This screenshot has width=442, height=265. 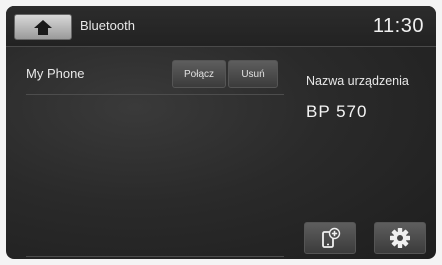 I want to click on home-icon, so click(x=43, y=27).